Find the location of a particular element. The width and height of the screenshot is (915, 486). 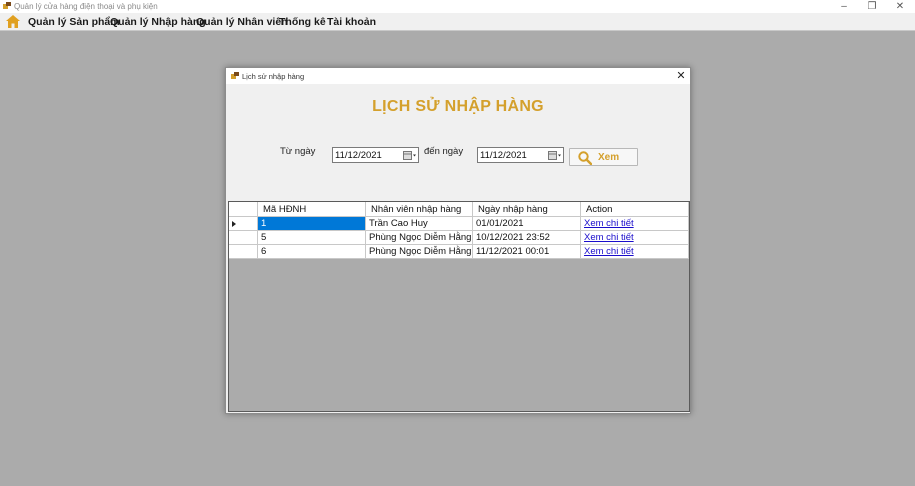

table-cell-employee: Trần Cao Huy is located at coordinates (419, 224).